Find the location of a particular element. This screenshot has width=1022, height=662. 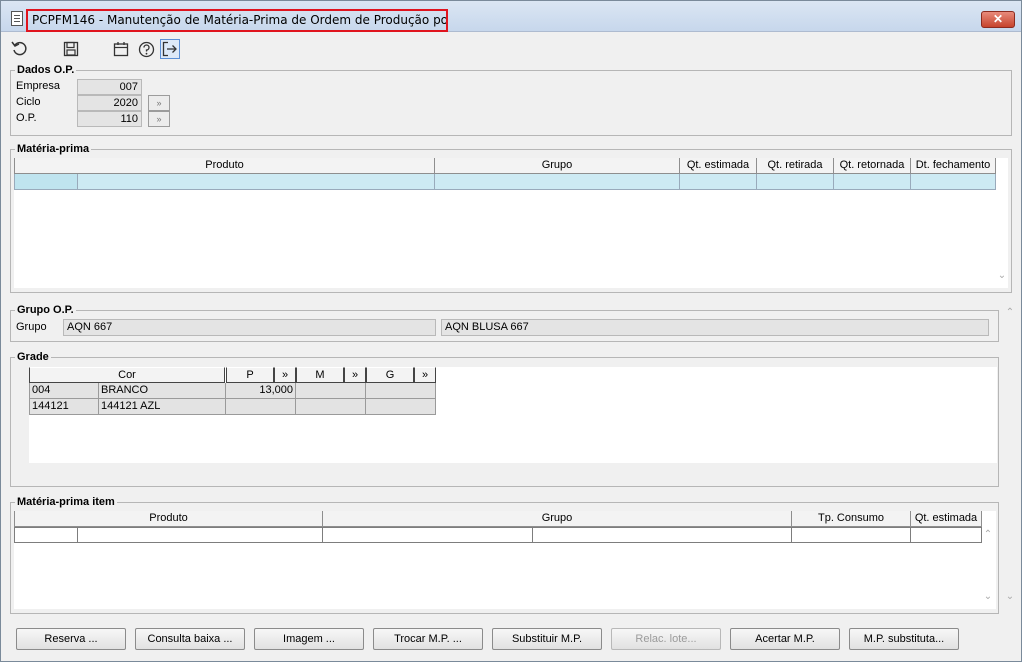

col-tp-consumo: Tp. Consumo is located at coordinates (851, 519).